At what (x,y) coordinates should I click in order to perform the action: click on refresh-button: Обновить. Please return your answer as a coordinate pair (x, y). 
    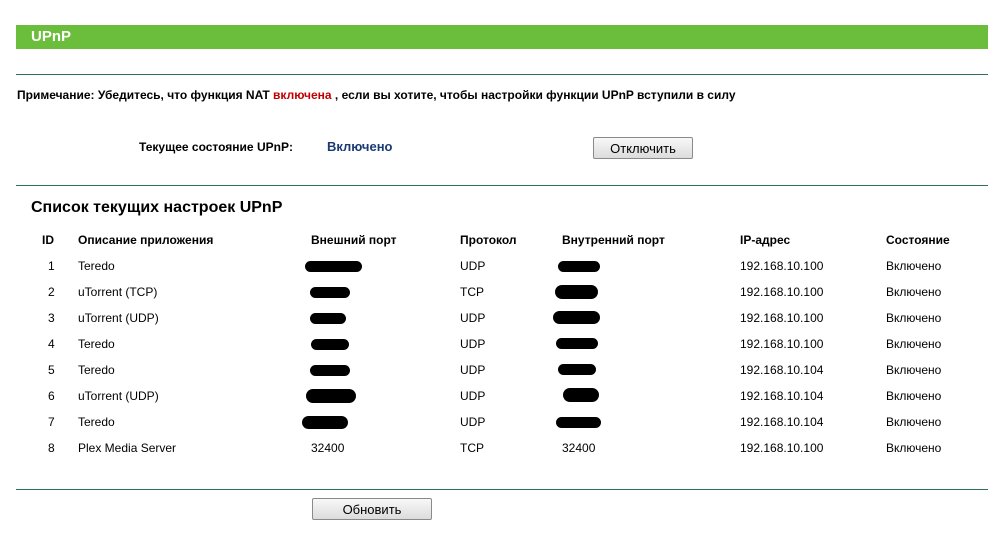
    Looking at the image, I should click on (372, 509).